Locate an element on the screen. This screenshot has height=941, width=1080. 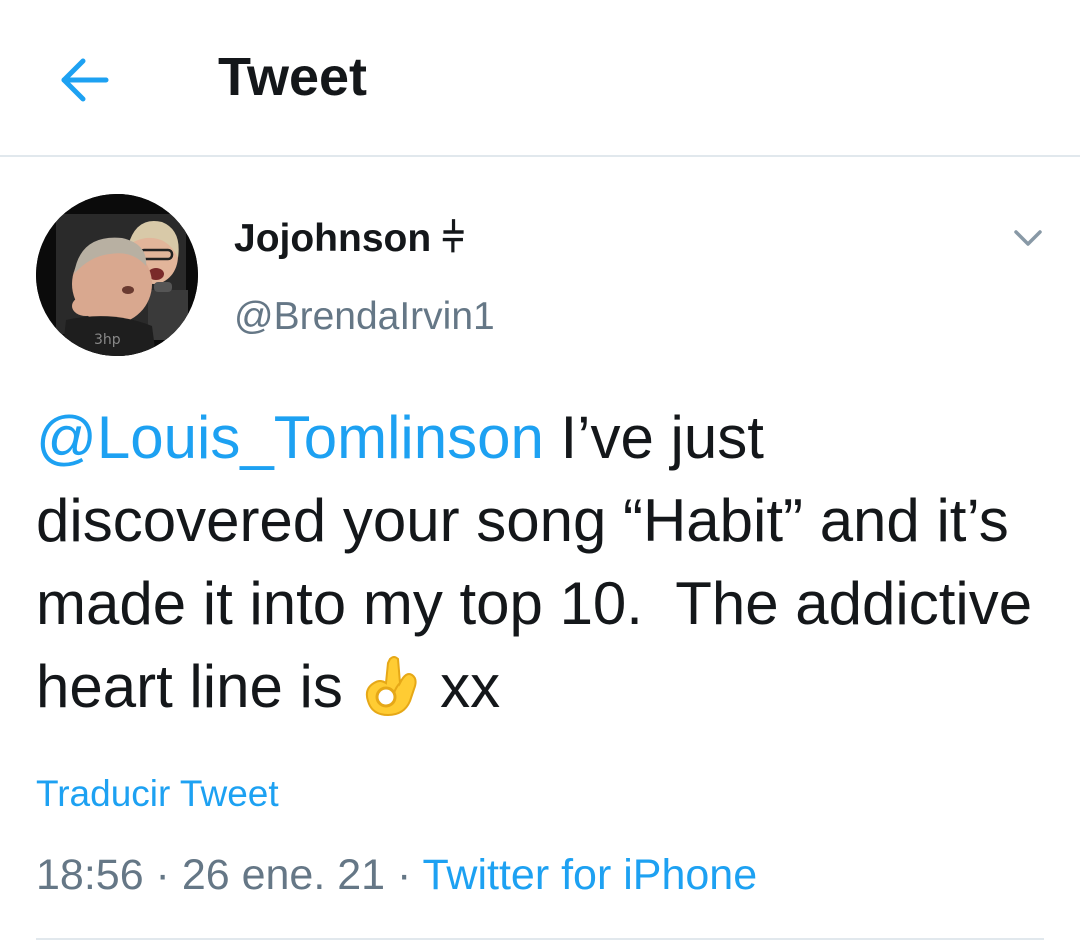
name-symbol: ⫩ is located at coordinates (453, 238).